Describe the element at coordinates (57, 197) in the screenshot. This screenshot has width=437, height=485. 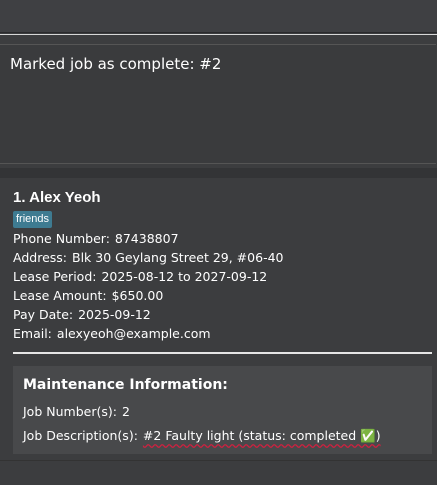
I see `person-name: 1. Alex Yeoh` at that location.